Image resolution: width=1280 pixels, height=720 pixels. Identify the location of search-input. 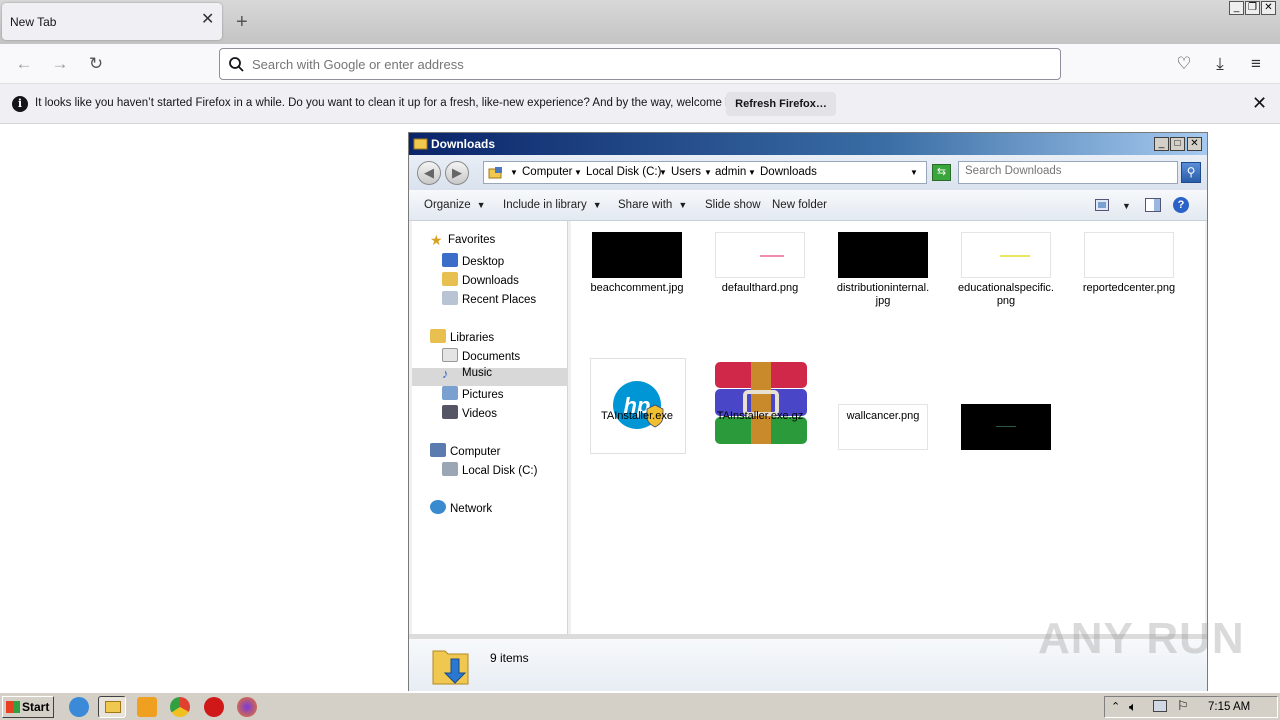
(1069, 171).